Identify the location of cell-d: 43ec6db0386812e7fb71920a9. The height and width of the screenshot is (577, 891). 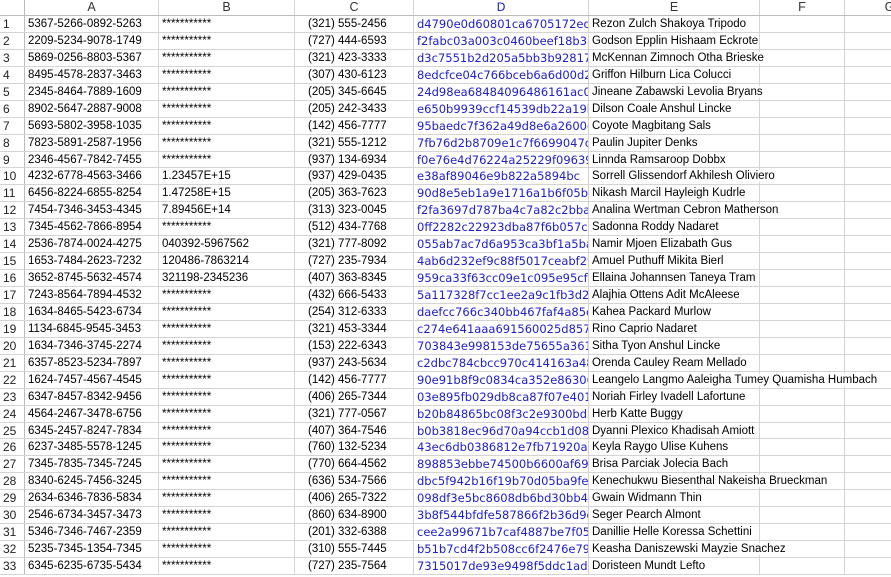
(501, 447).